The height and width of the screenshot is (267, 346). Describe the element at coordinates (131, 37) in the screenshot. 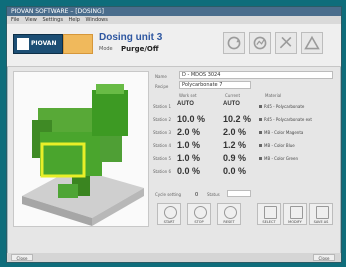

I see `unit-title: Dosing unit 3` at that location.